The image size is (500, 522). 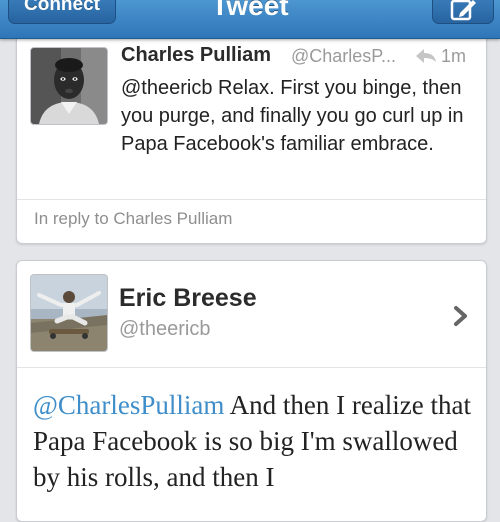 What do you see at coordinates (188, 298) in the screenshot?
I see `main-author-name: Eric Breese` at bounding box center [188, 298].